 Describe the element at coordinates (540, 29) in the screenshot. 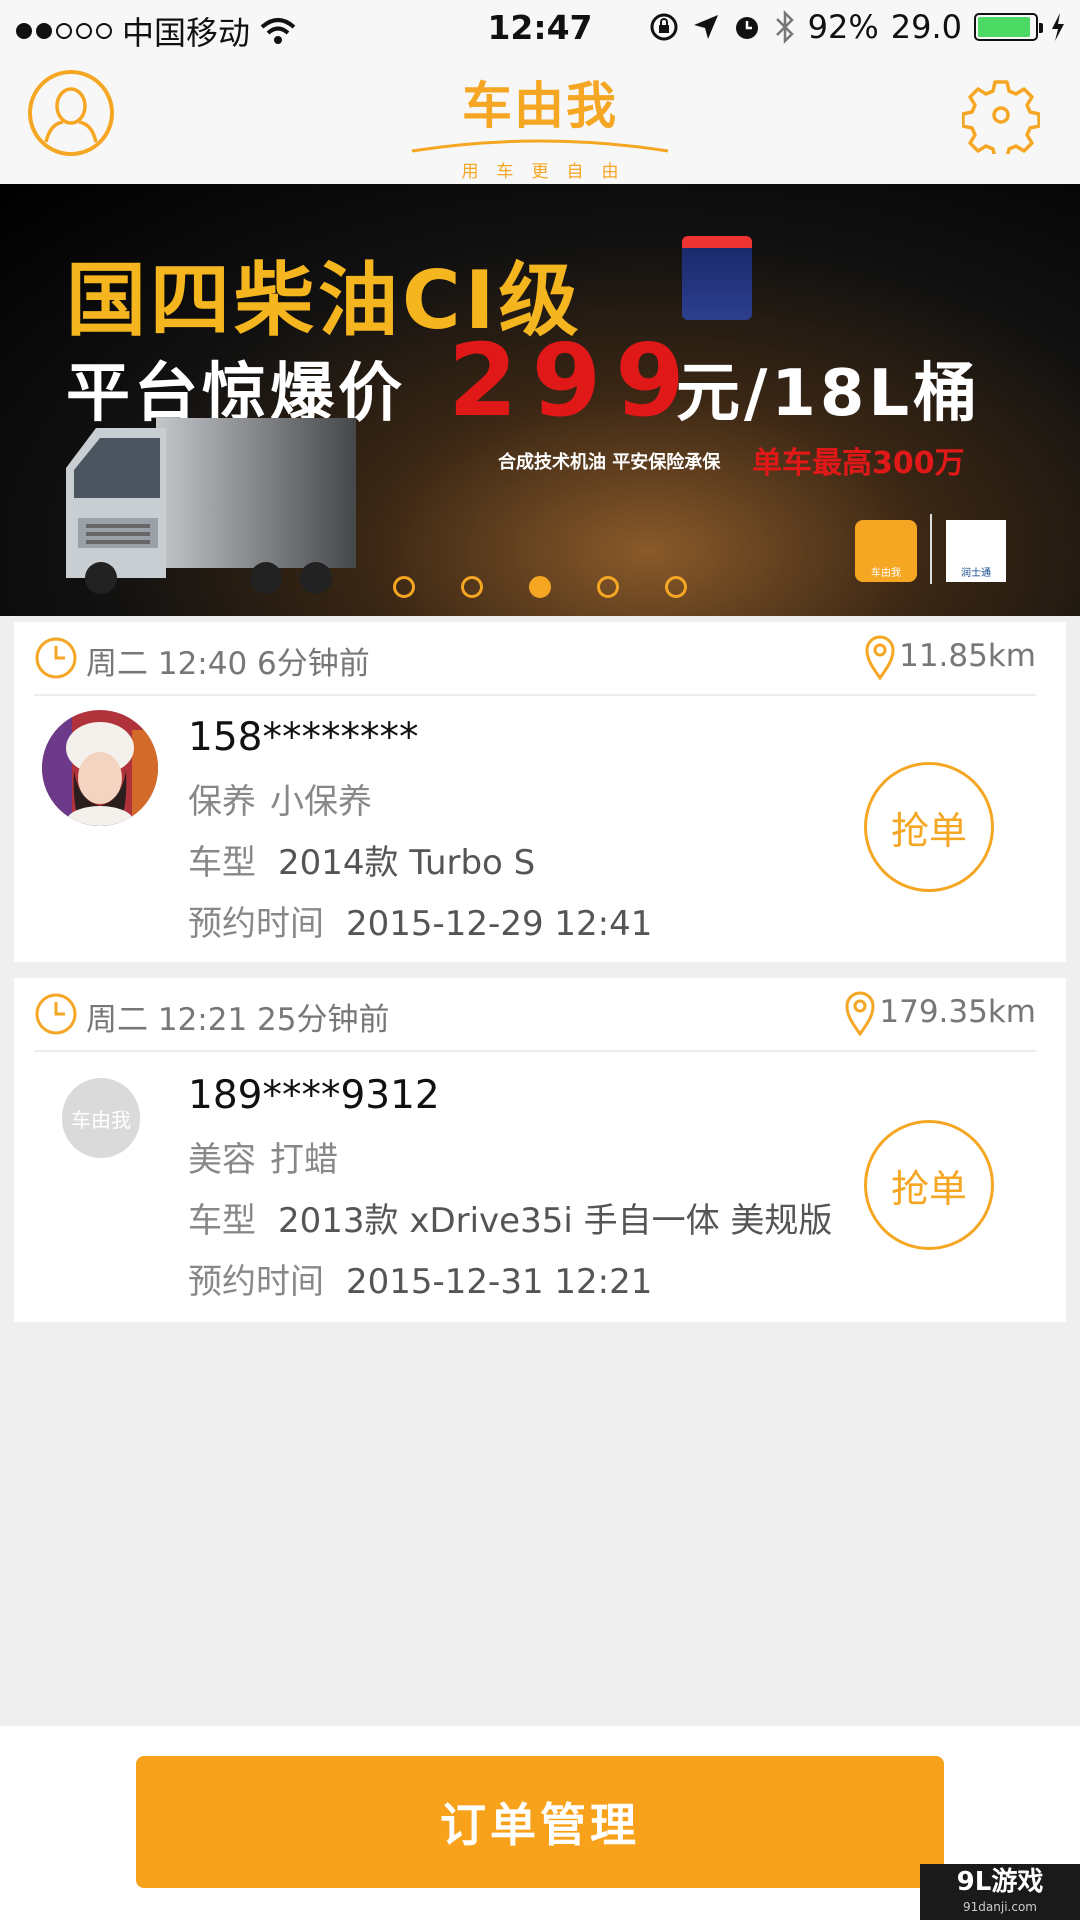

I see `status-bar: 中国移动 12:47 92% 29.0` at that location.